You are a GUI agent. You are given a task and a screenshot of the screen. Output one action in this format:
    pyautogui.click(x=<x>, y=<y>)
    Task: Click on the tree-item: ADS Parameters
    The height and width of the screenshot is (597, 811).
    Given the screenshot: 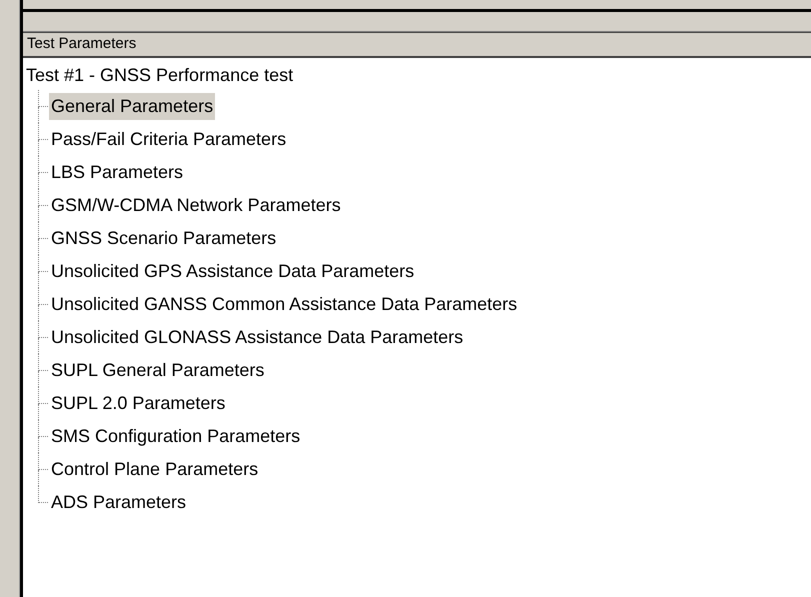 What is the action you would take?
    pyautogui.click(x=118, y=502)
    